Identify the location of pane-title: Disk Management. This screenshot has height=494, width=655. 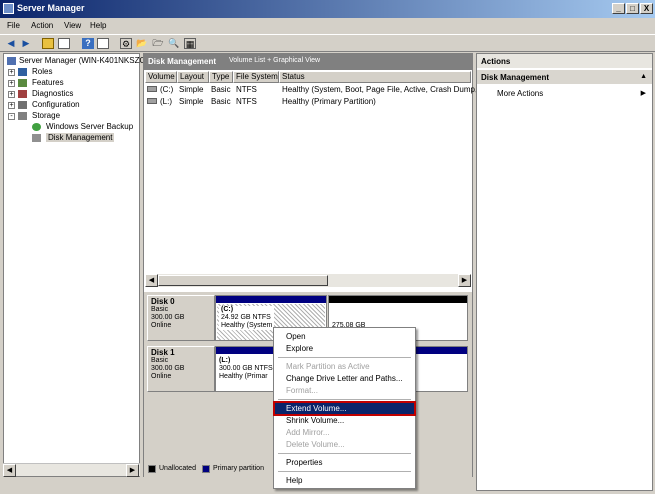
(182, 61).